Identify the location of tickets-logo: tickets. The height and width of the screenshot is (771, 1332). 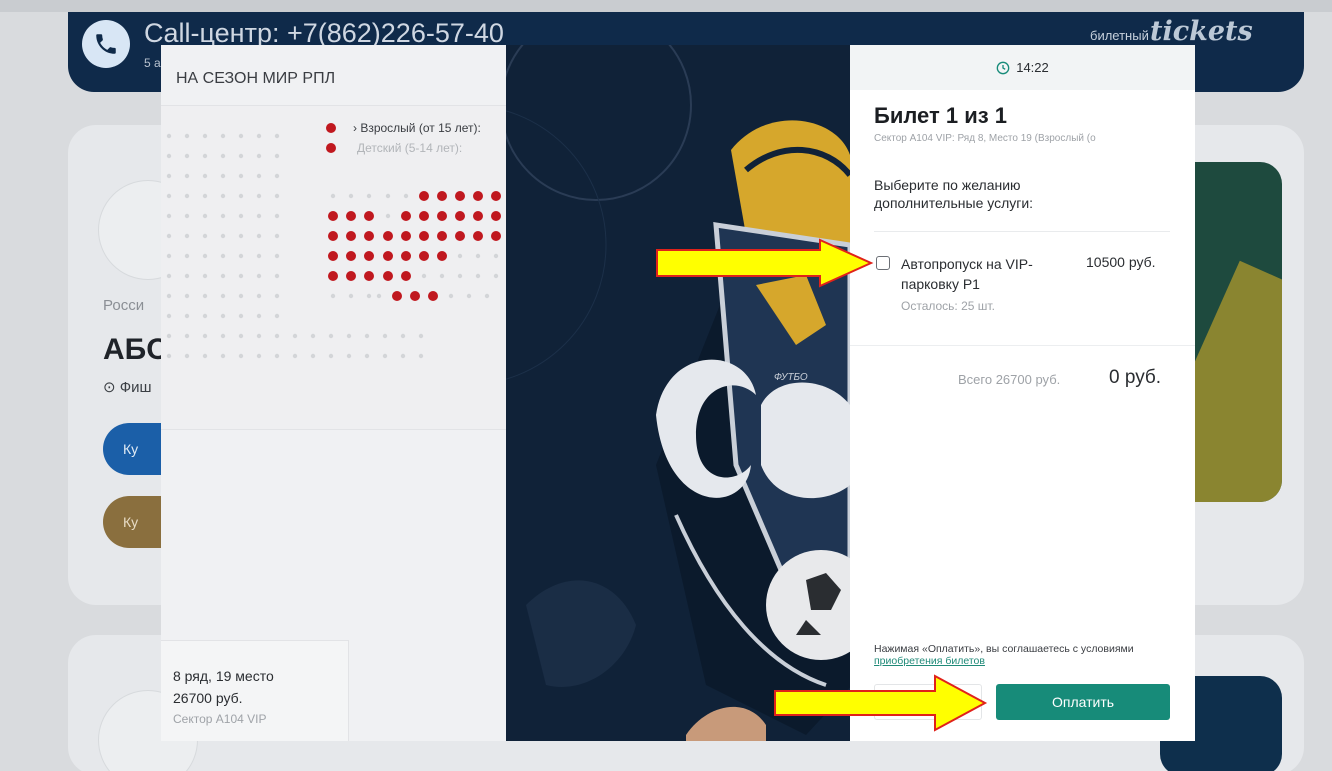
(1201, 31).